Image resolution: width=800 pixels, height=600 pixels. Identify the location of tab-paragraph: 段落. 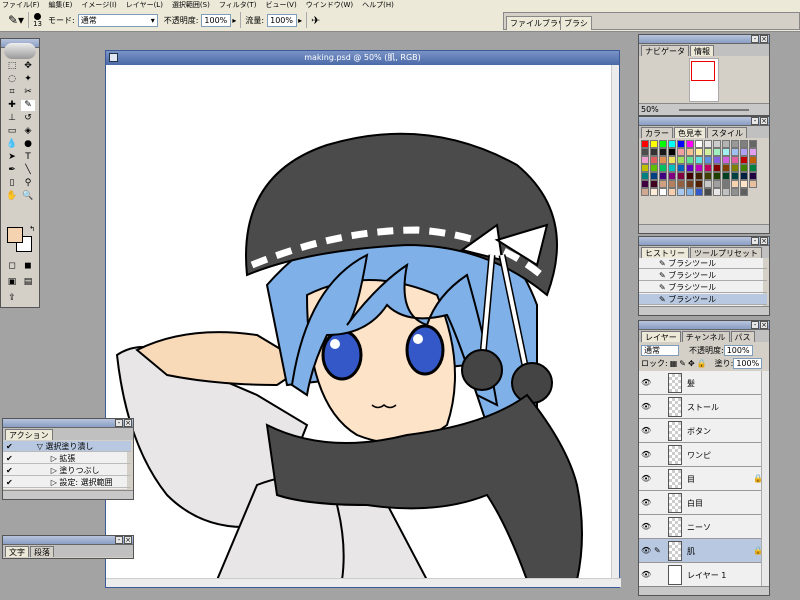
(42, 551).